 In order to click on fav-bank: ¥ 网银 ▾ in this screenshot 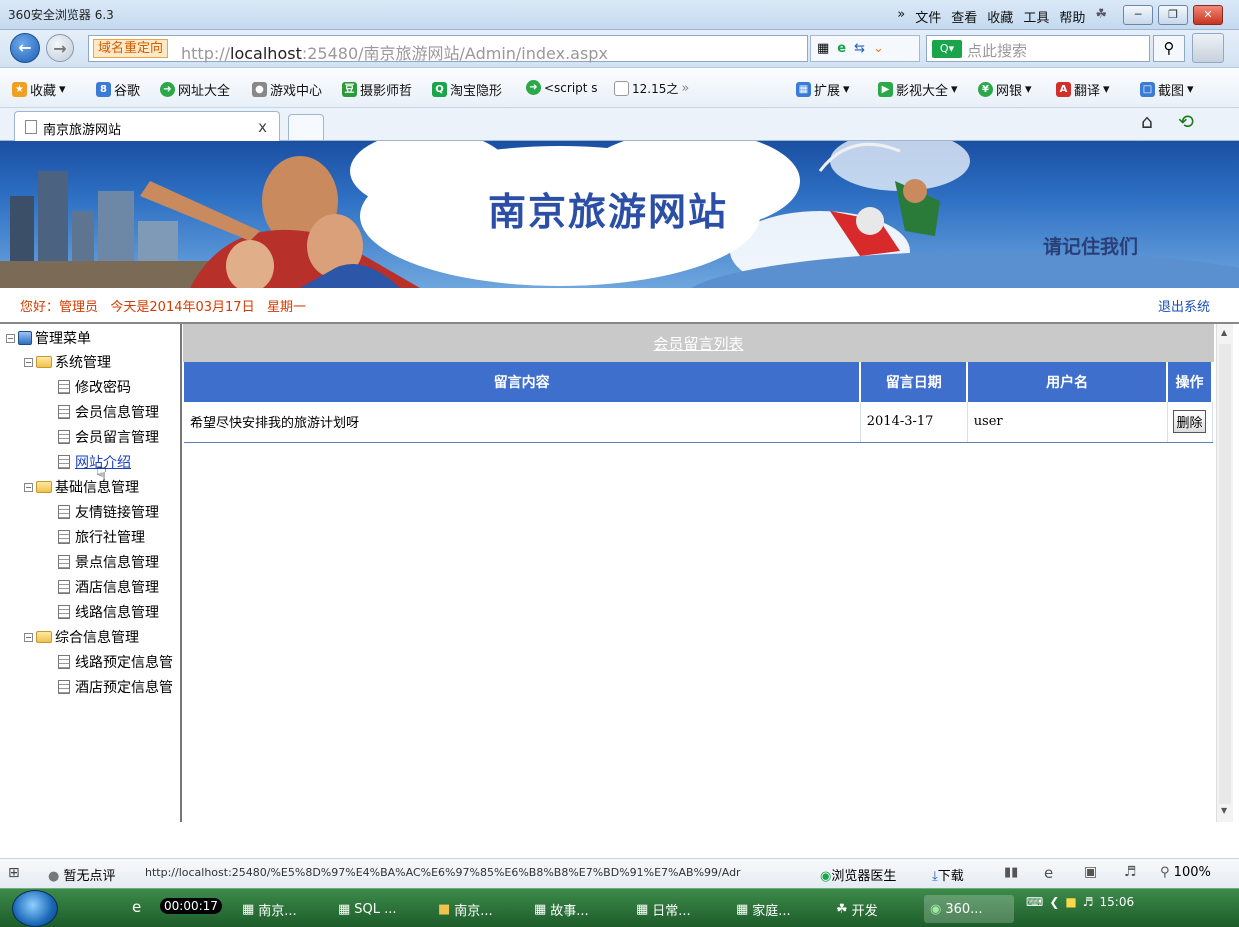, I will do `click(1005, 89)`.